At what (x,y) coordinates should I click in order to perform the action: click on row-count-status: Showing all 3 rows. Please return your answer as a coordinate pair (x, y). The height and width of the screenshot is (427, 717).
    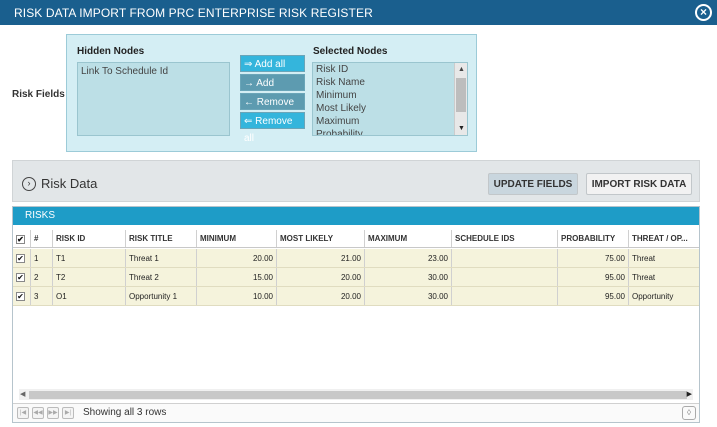
    Looking at the image, I should click on (125, 412).